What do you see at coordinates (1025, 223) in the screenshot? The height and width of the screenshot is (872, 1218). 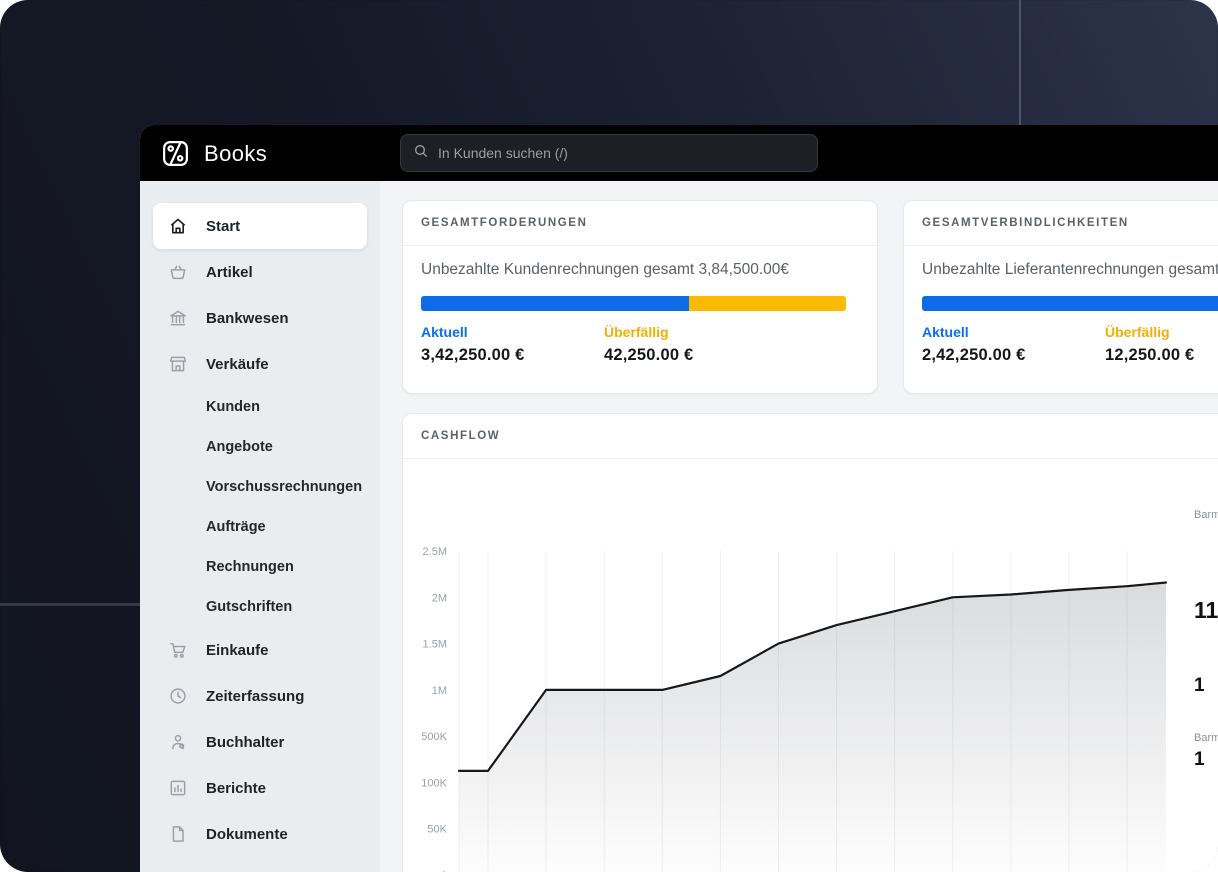 I see `payables-title: GESAMTVERBINDLICHKEITEN` at bounding box center [1025, 223].